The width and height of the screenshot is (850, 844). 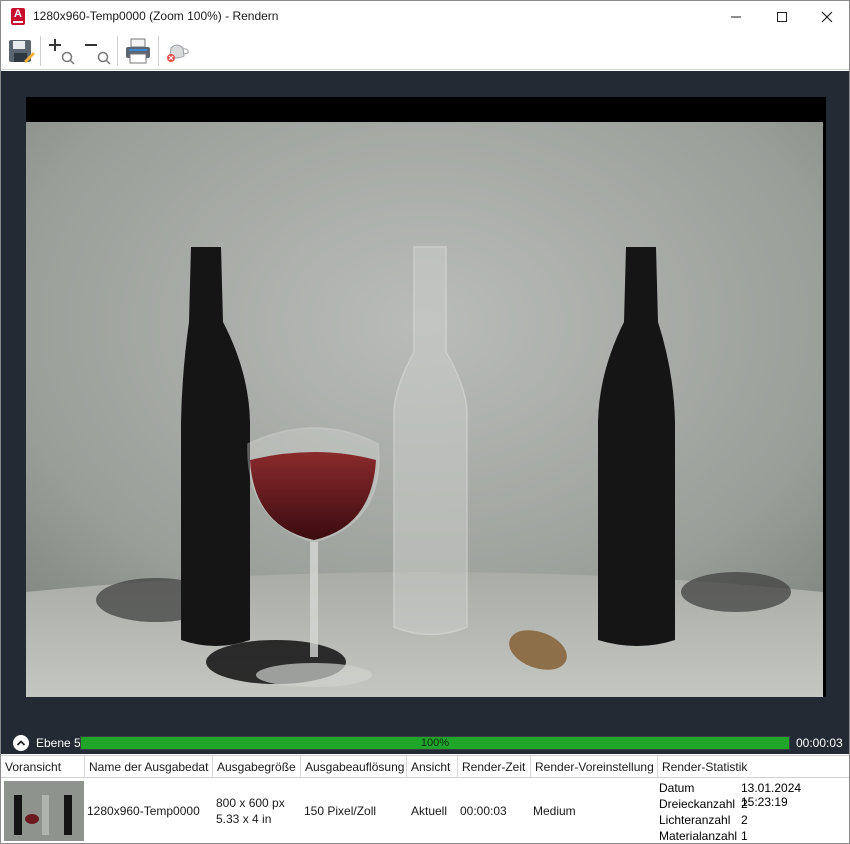 I want to click on close-button, so click(x=827, y=16).